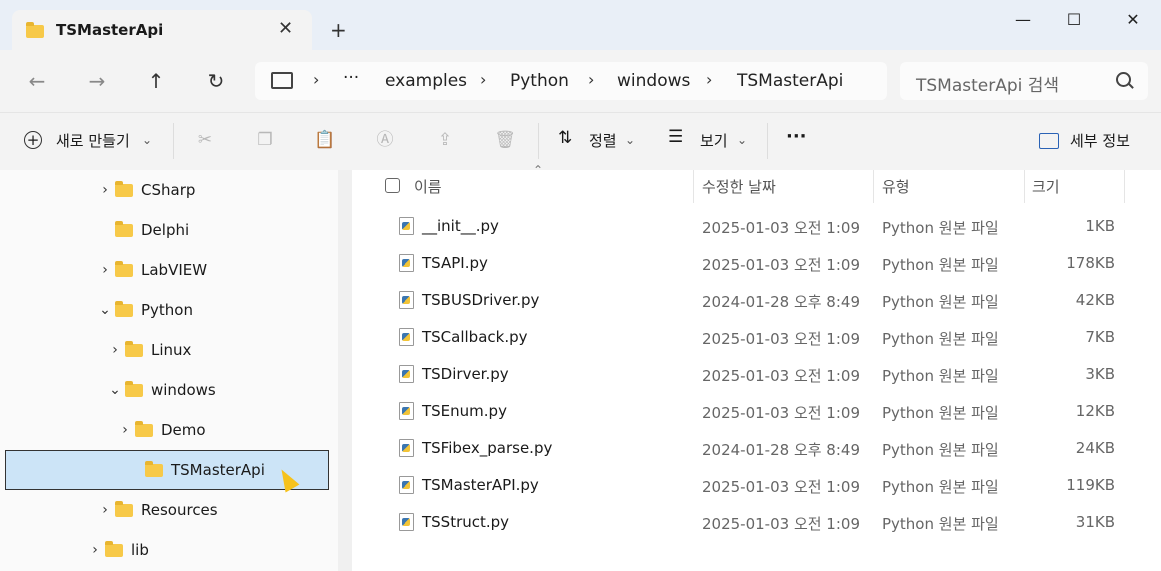 The image size is (1161, 571). Describe the element at coordinates (216, 81) in the screenshot. I see `refresh-button: ↻` at that location.